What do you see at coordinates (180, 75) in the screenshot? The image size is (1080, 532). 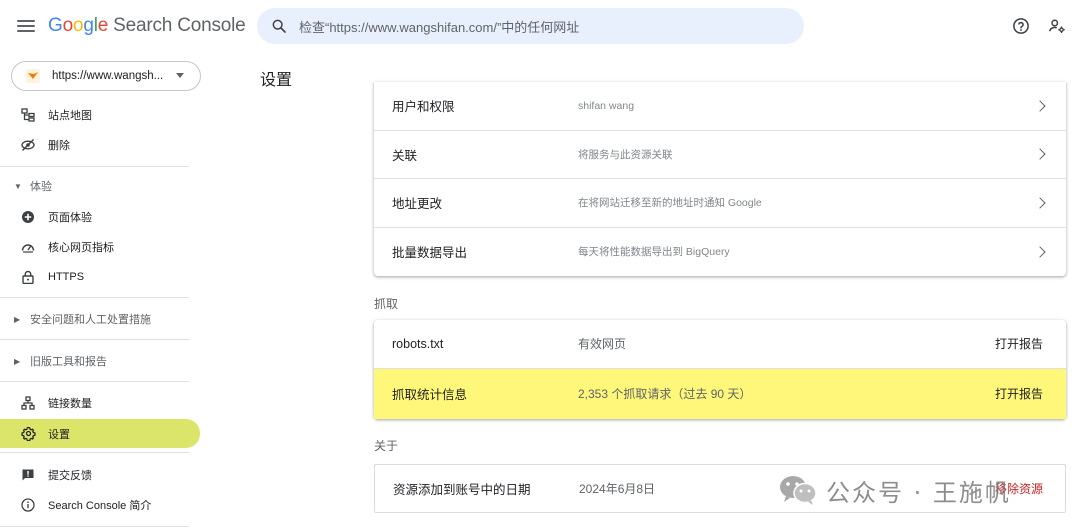 I see `dropdown-arrow-icon` at bounding box center [180, 75].